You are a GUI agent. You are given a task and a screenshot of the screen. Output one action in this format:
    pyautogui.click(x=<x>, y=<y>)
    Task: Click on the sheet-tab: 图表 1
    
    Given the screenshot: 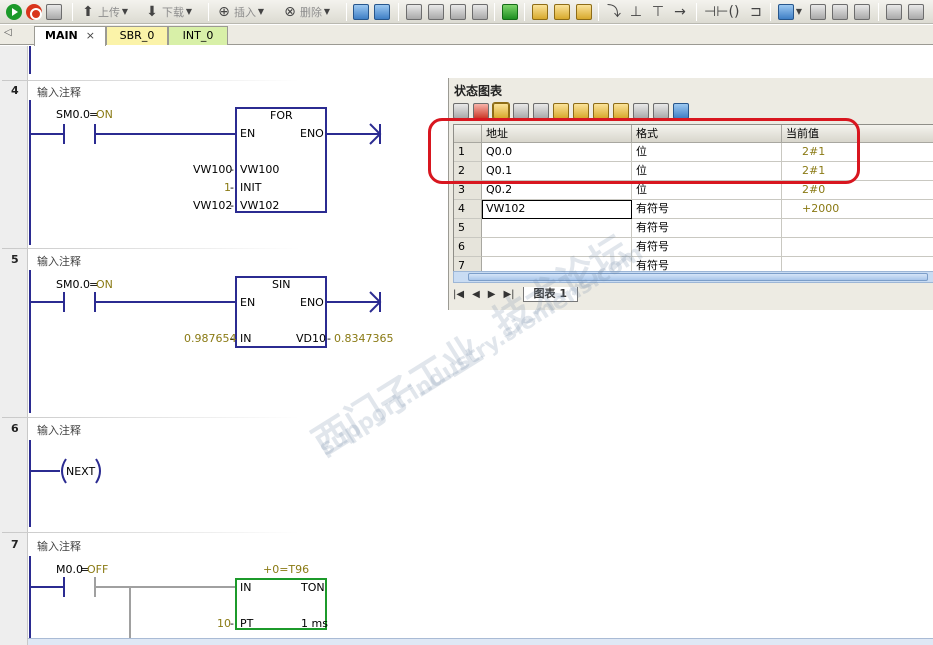 What is the action you would take?
    pyautogui.click(x=550, y=294)
    